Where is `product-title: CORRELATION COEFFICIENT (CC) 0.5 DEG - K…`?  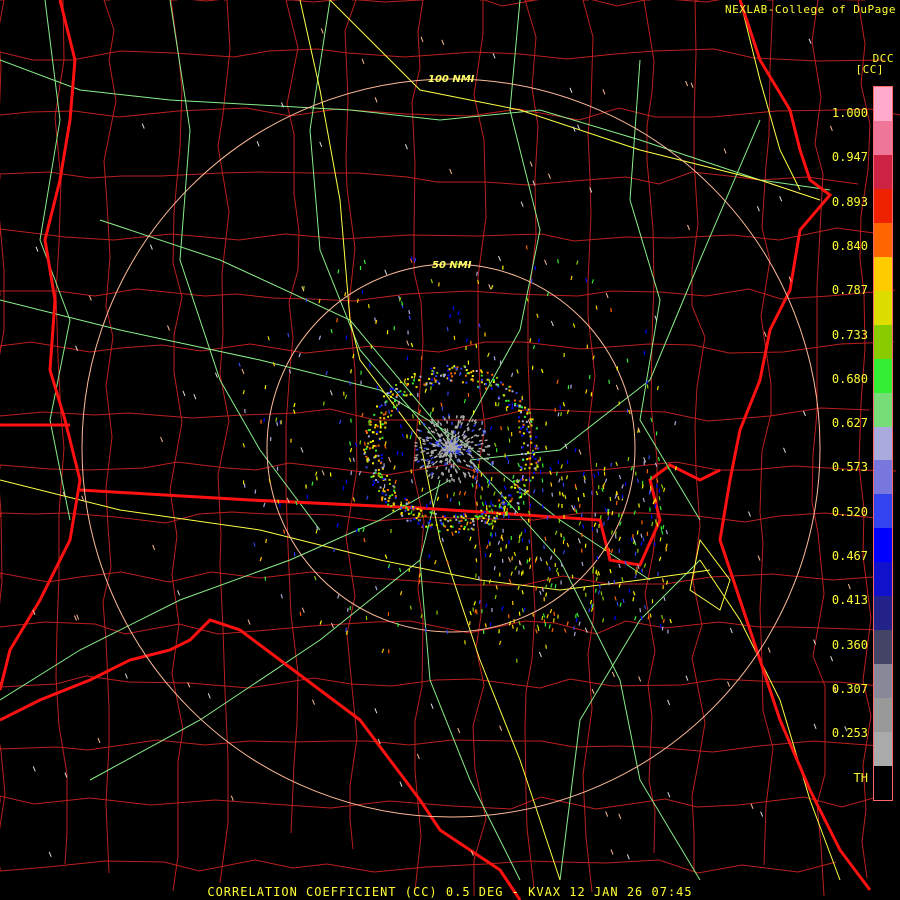
product-title: CORRELATION COEFFICIENT (CC) 0.5 DEG - K… is located at coordinates (450, 892).